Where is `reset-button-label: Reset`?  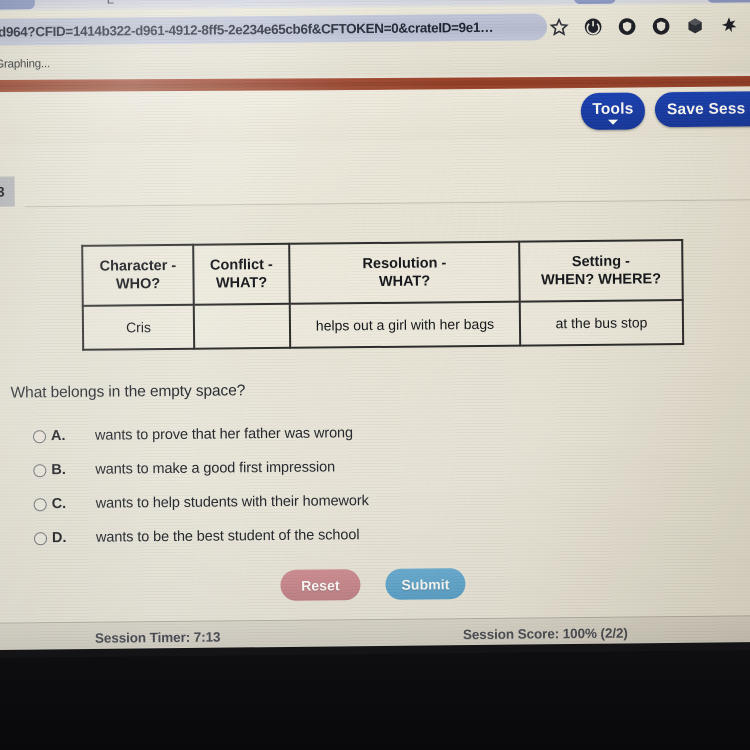
reset-button-label: Reset is located at coordinates (320, 585).